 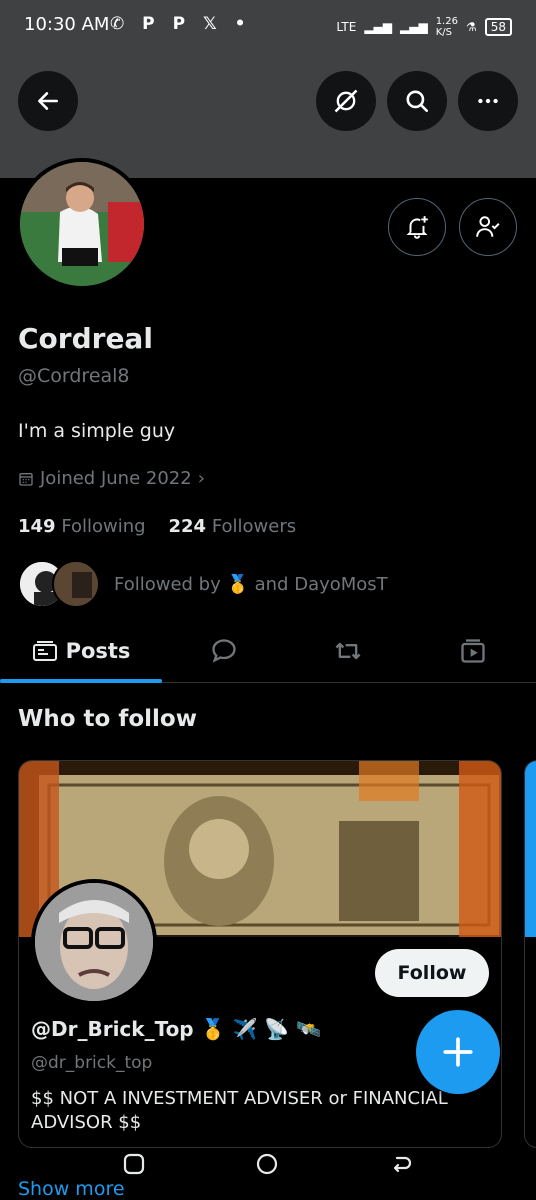 I want to click on notification-subscribe-button, so click(x=417, y=227).